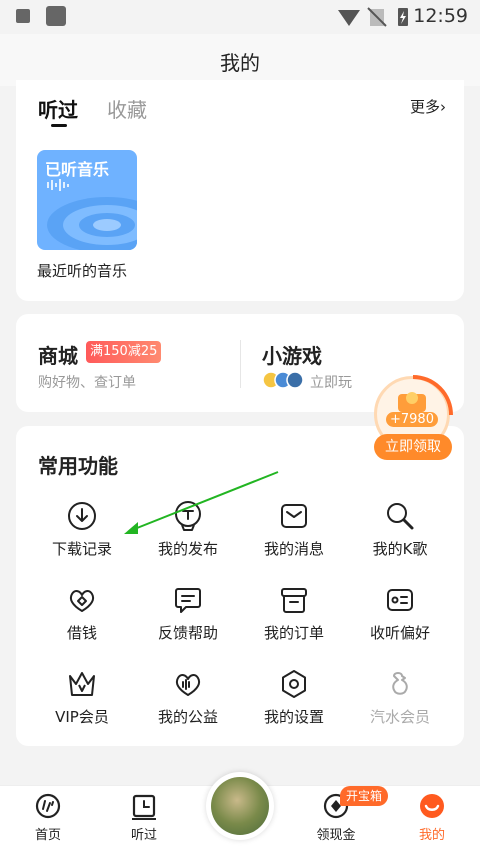 This screenshot has height=853, width=480. Describe the element at coordinates (188, 600) in the screenshot. I see `feedback-icon` at that location.